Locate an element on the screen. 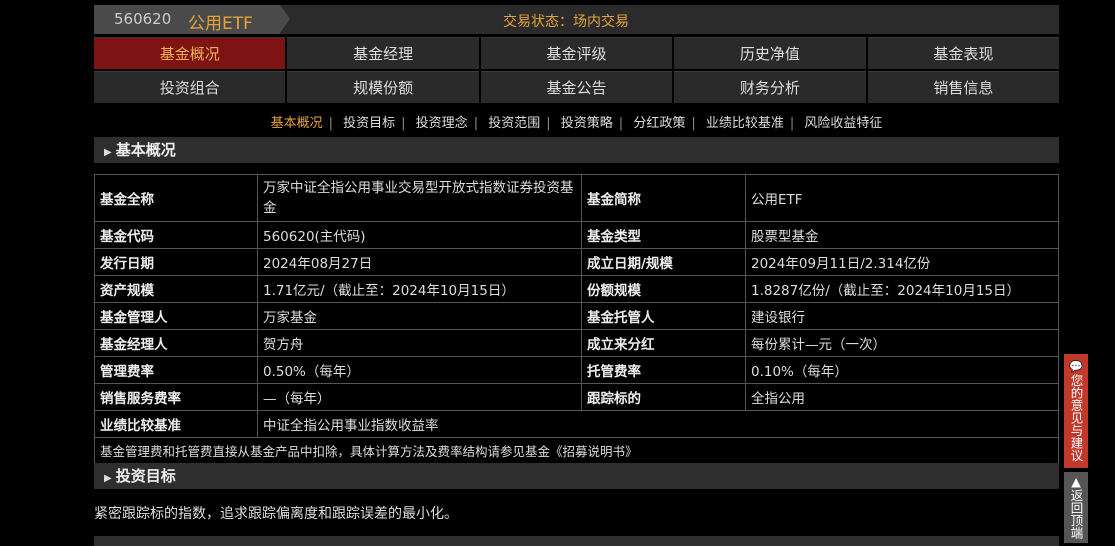 This screenshot has width=1115, height=546. cell-label: 基金托管人 is located at coordinates (663, 316).